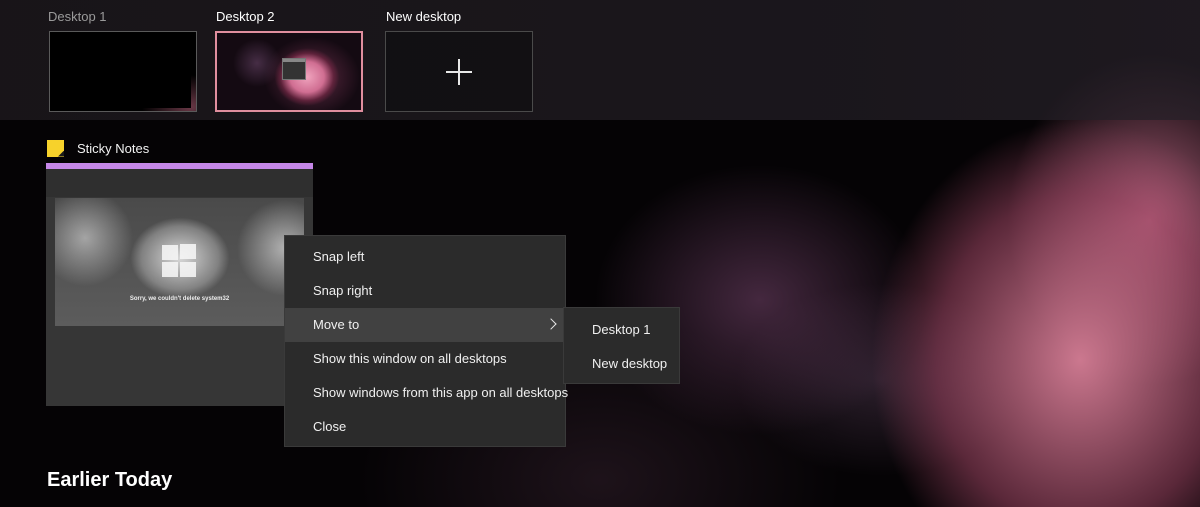 Image resolution: width=1200 pixels, height=507 pixels. What do you see at coordinates (410, 358) in the screenshot?
I see `menu-item-label: Show this window on all desktops` at bounding box center [410, 358].